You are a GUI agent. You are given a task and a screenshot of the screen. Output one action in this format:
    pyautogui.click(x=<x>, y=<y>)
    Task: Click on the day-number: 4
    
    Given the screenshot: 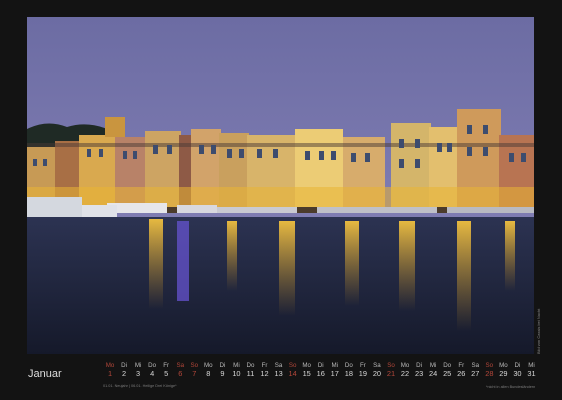 What is the action you would take?
    pyautogui.click(x=152, y=373)
    